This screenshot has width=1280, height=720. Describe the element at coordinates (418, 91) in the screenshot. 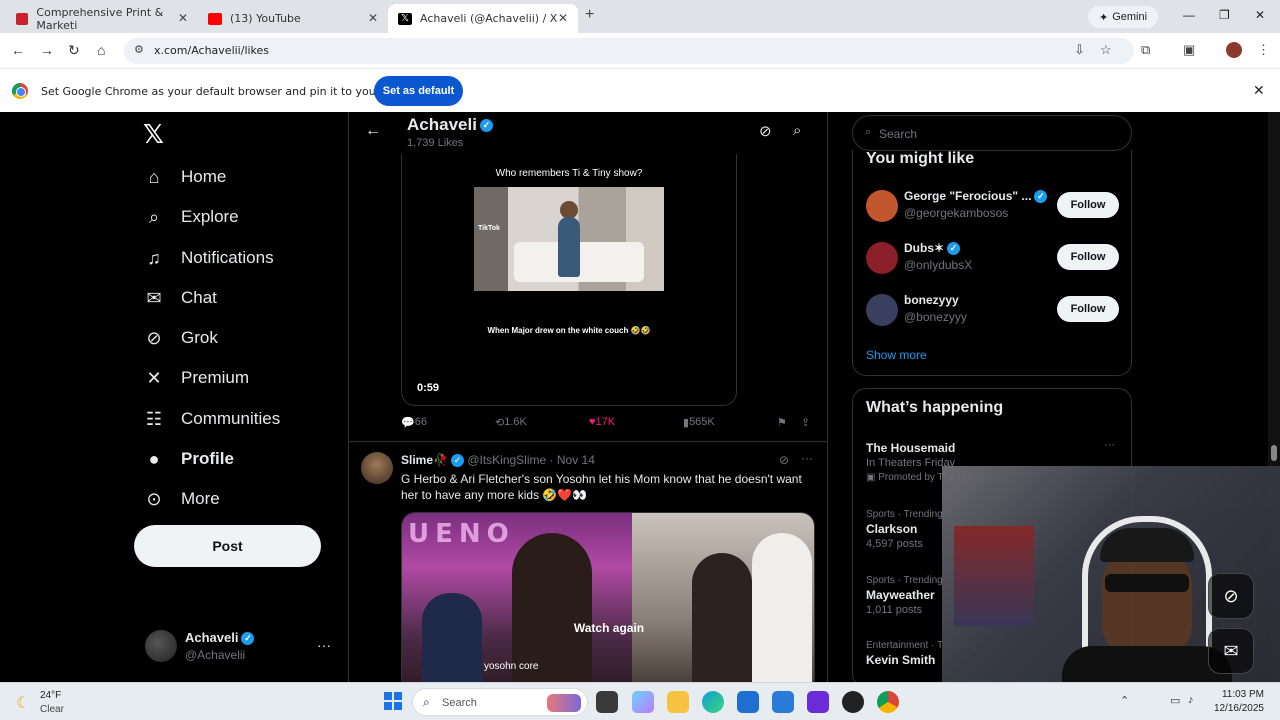

I see `set-as-default-button: Set as default` at that location.